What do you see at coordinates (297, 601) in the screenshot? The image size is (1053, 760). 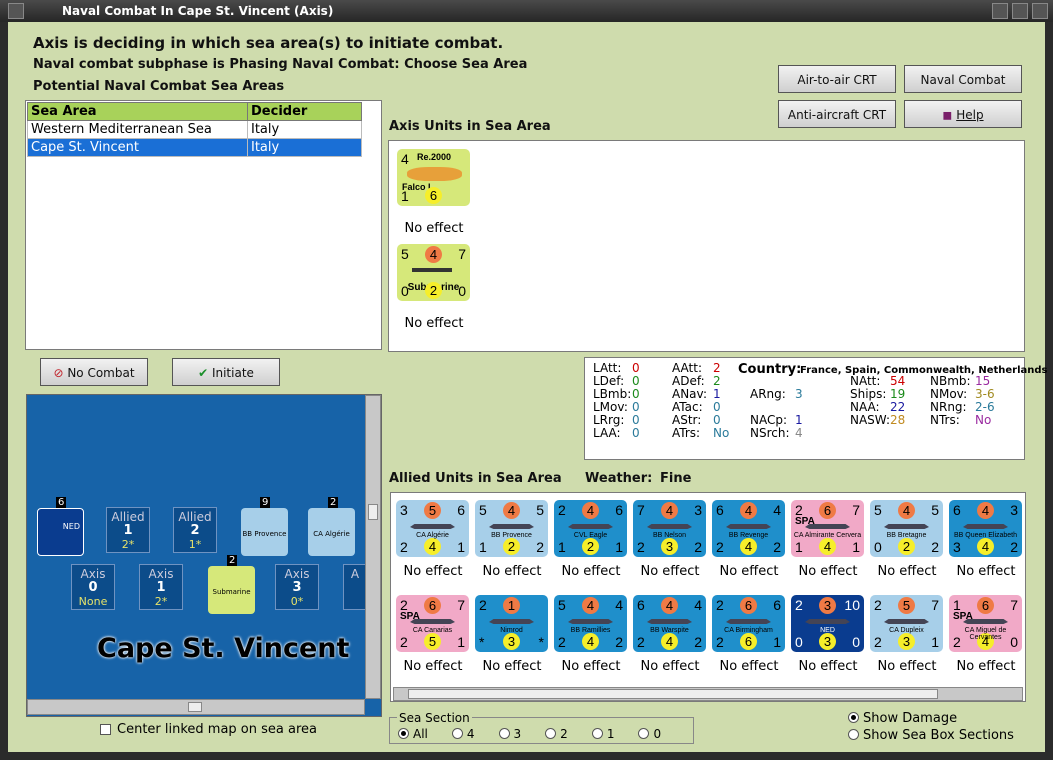 I see `box-value: 0*` at bounding box center [297, 601].